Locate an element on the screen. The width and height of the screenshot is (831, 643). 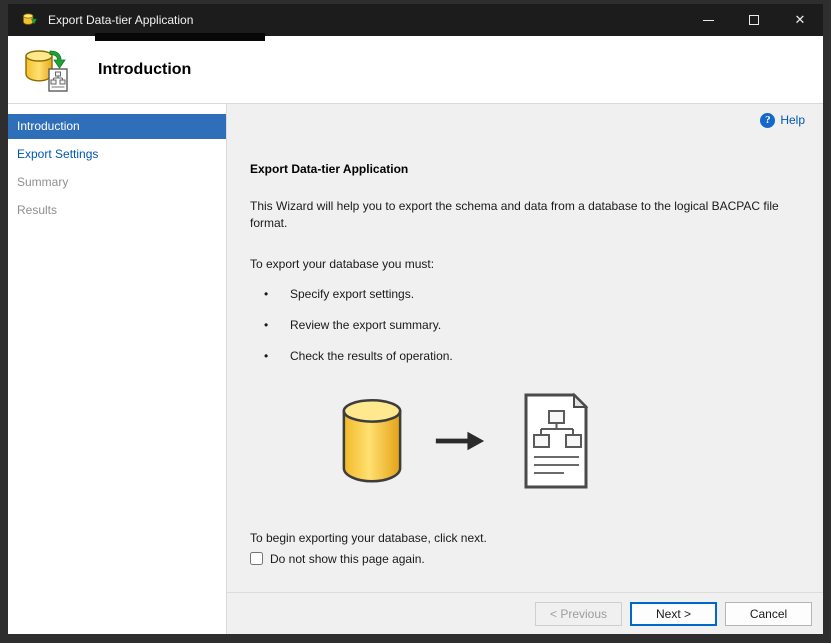
app-icon is located at coordinates (30, 19).